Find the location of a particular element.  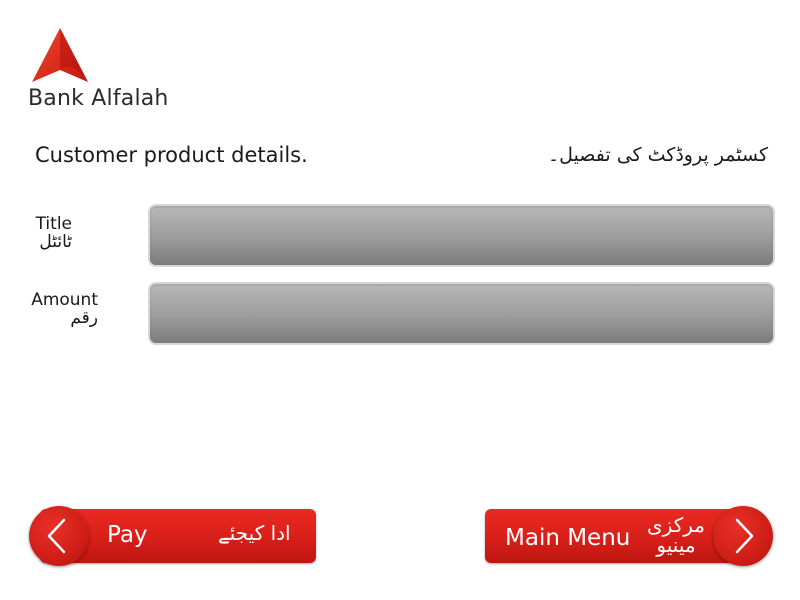

page-title: Customer product details. is located at coordinates (171, 155).